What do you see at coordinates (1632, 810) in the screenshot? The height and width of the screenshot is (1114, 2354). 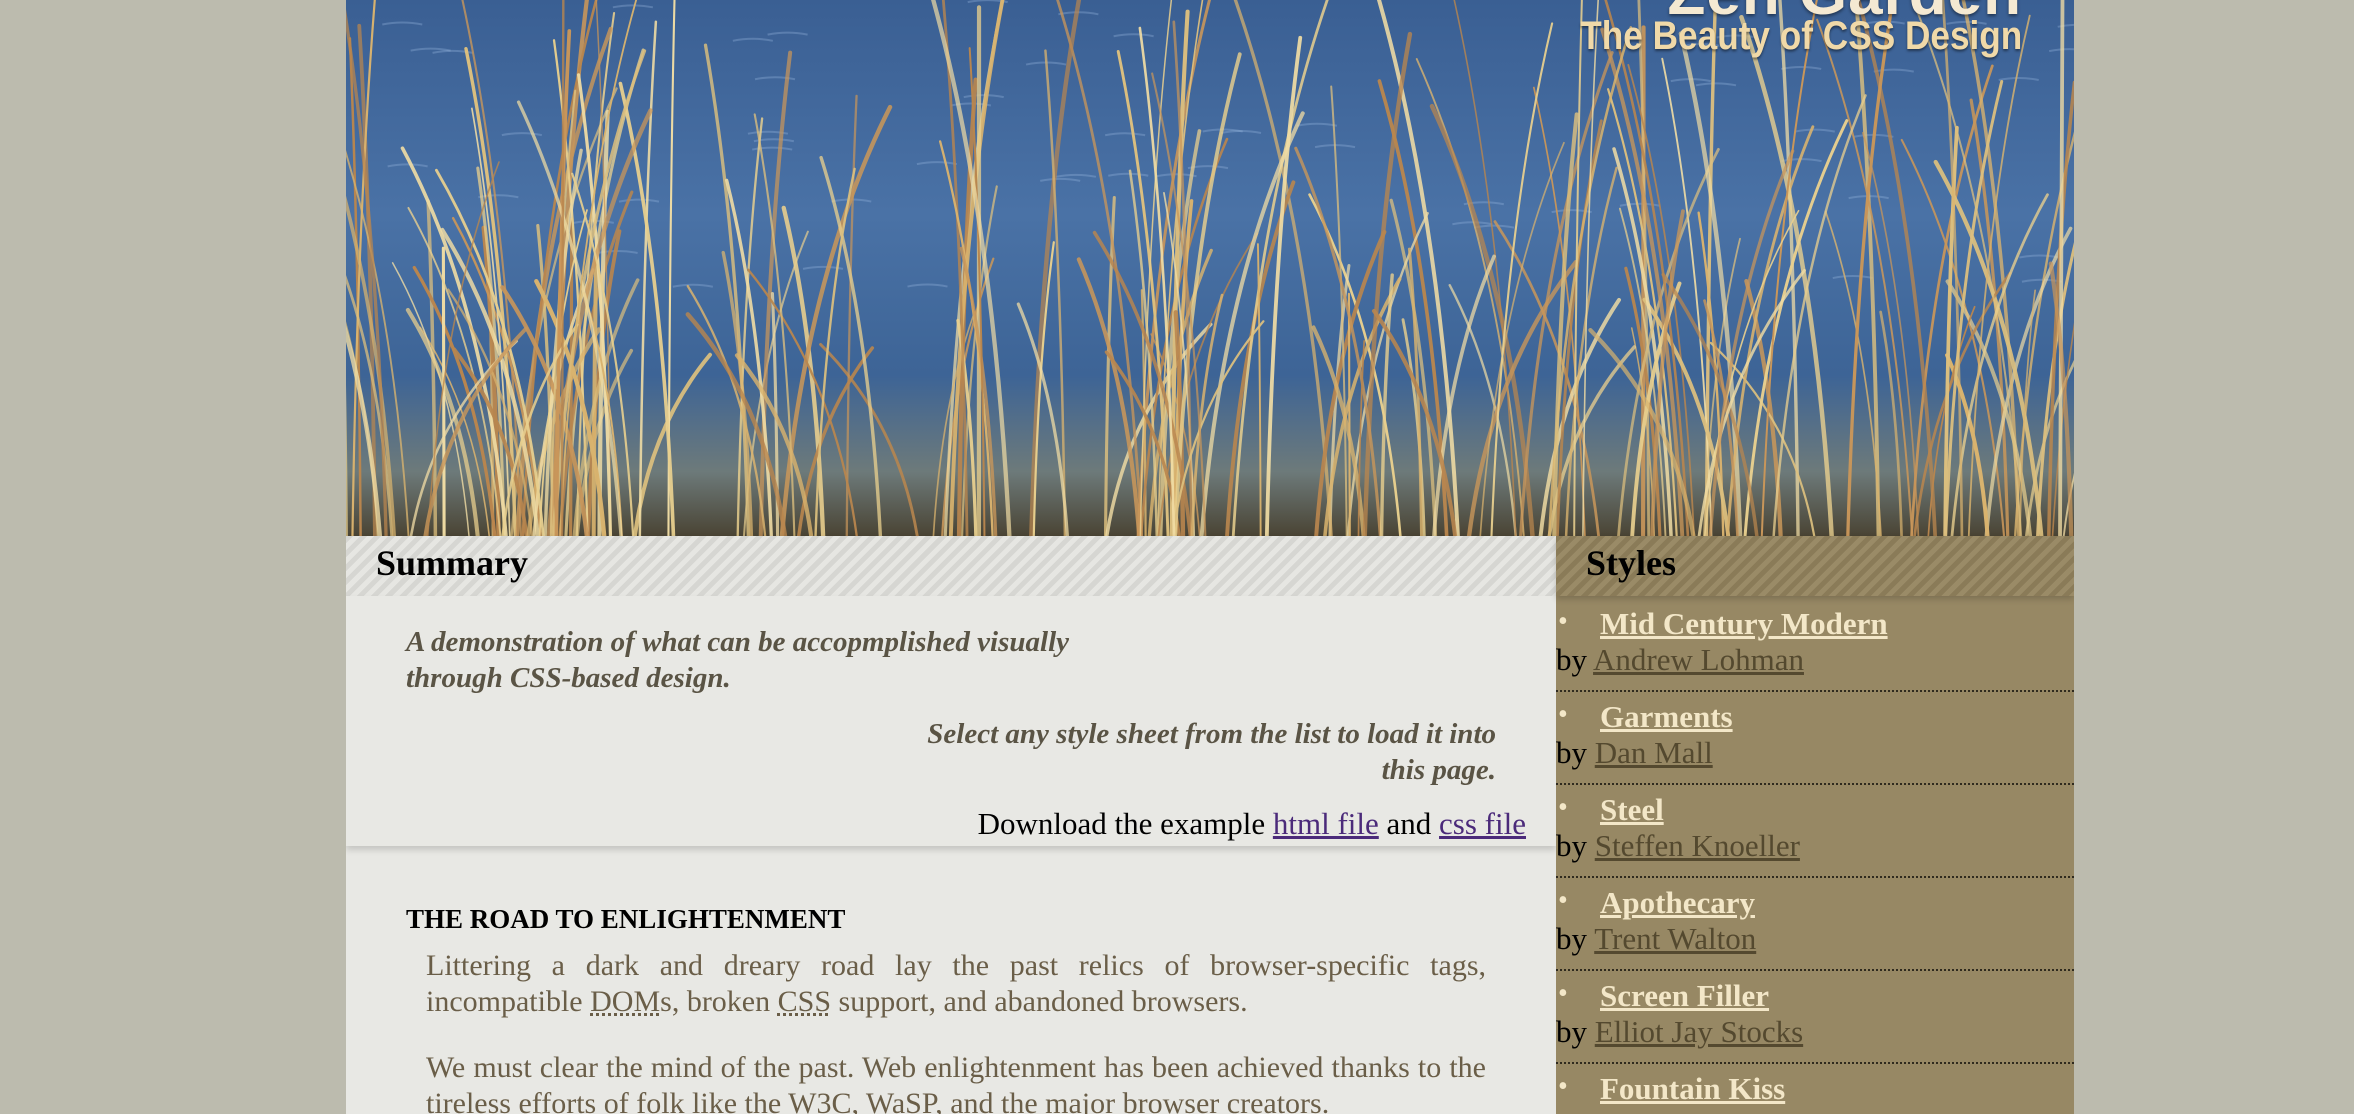 I see `style-link: Steel` at bounding box center [1632, 810].